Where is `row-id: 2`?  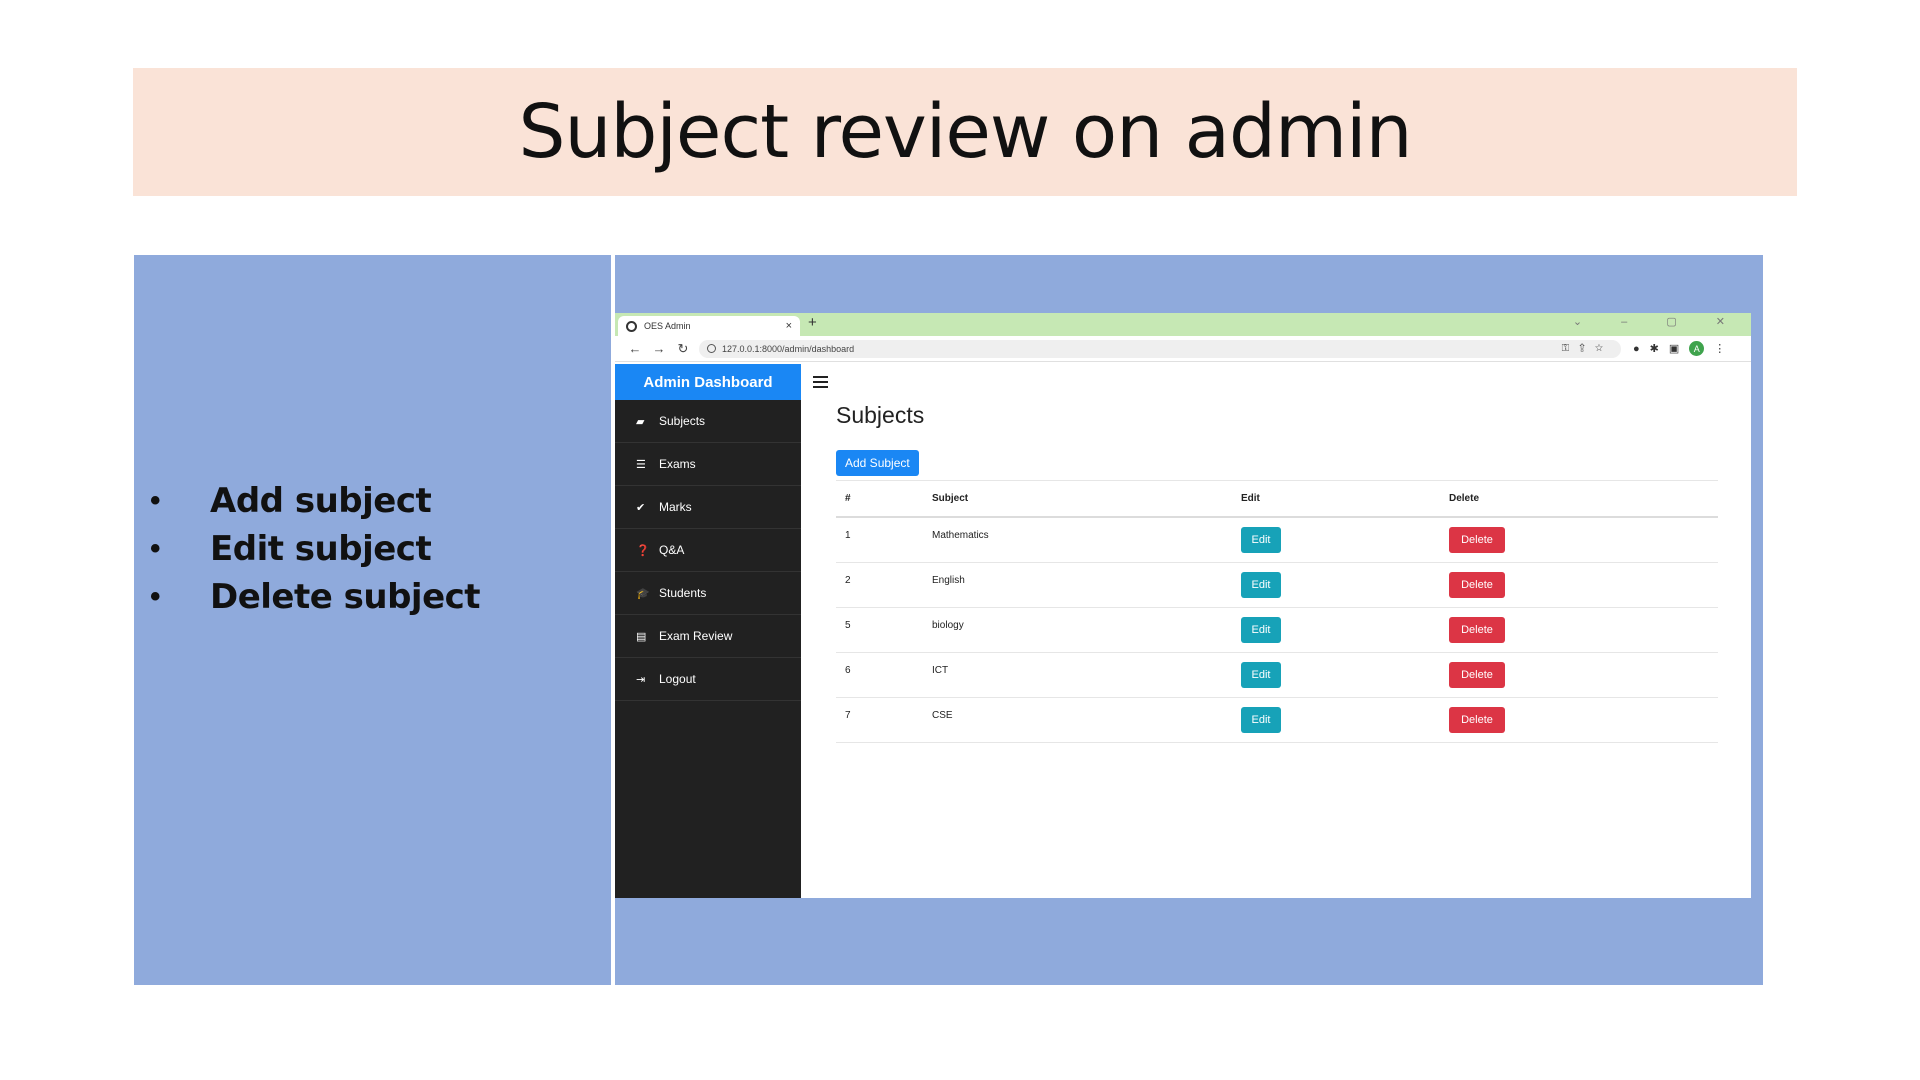
row-id: 2 is located at coordinates (848, 580).